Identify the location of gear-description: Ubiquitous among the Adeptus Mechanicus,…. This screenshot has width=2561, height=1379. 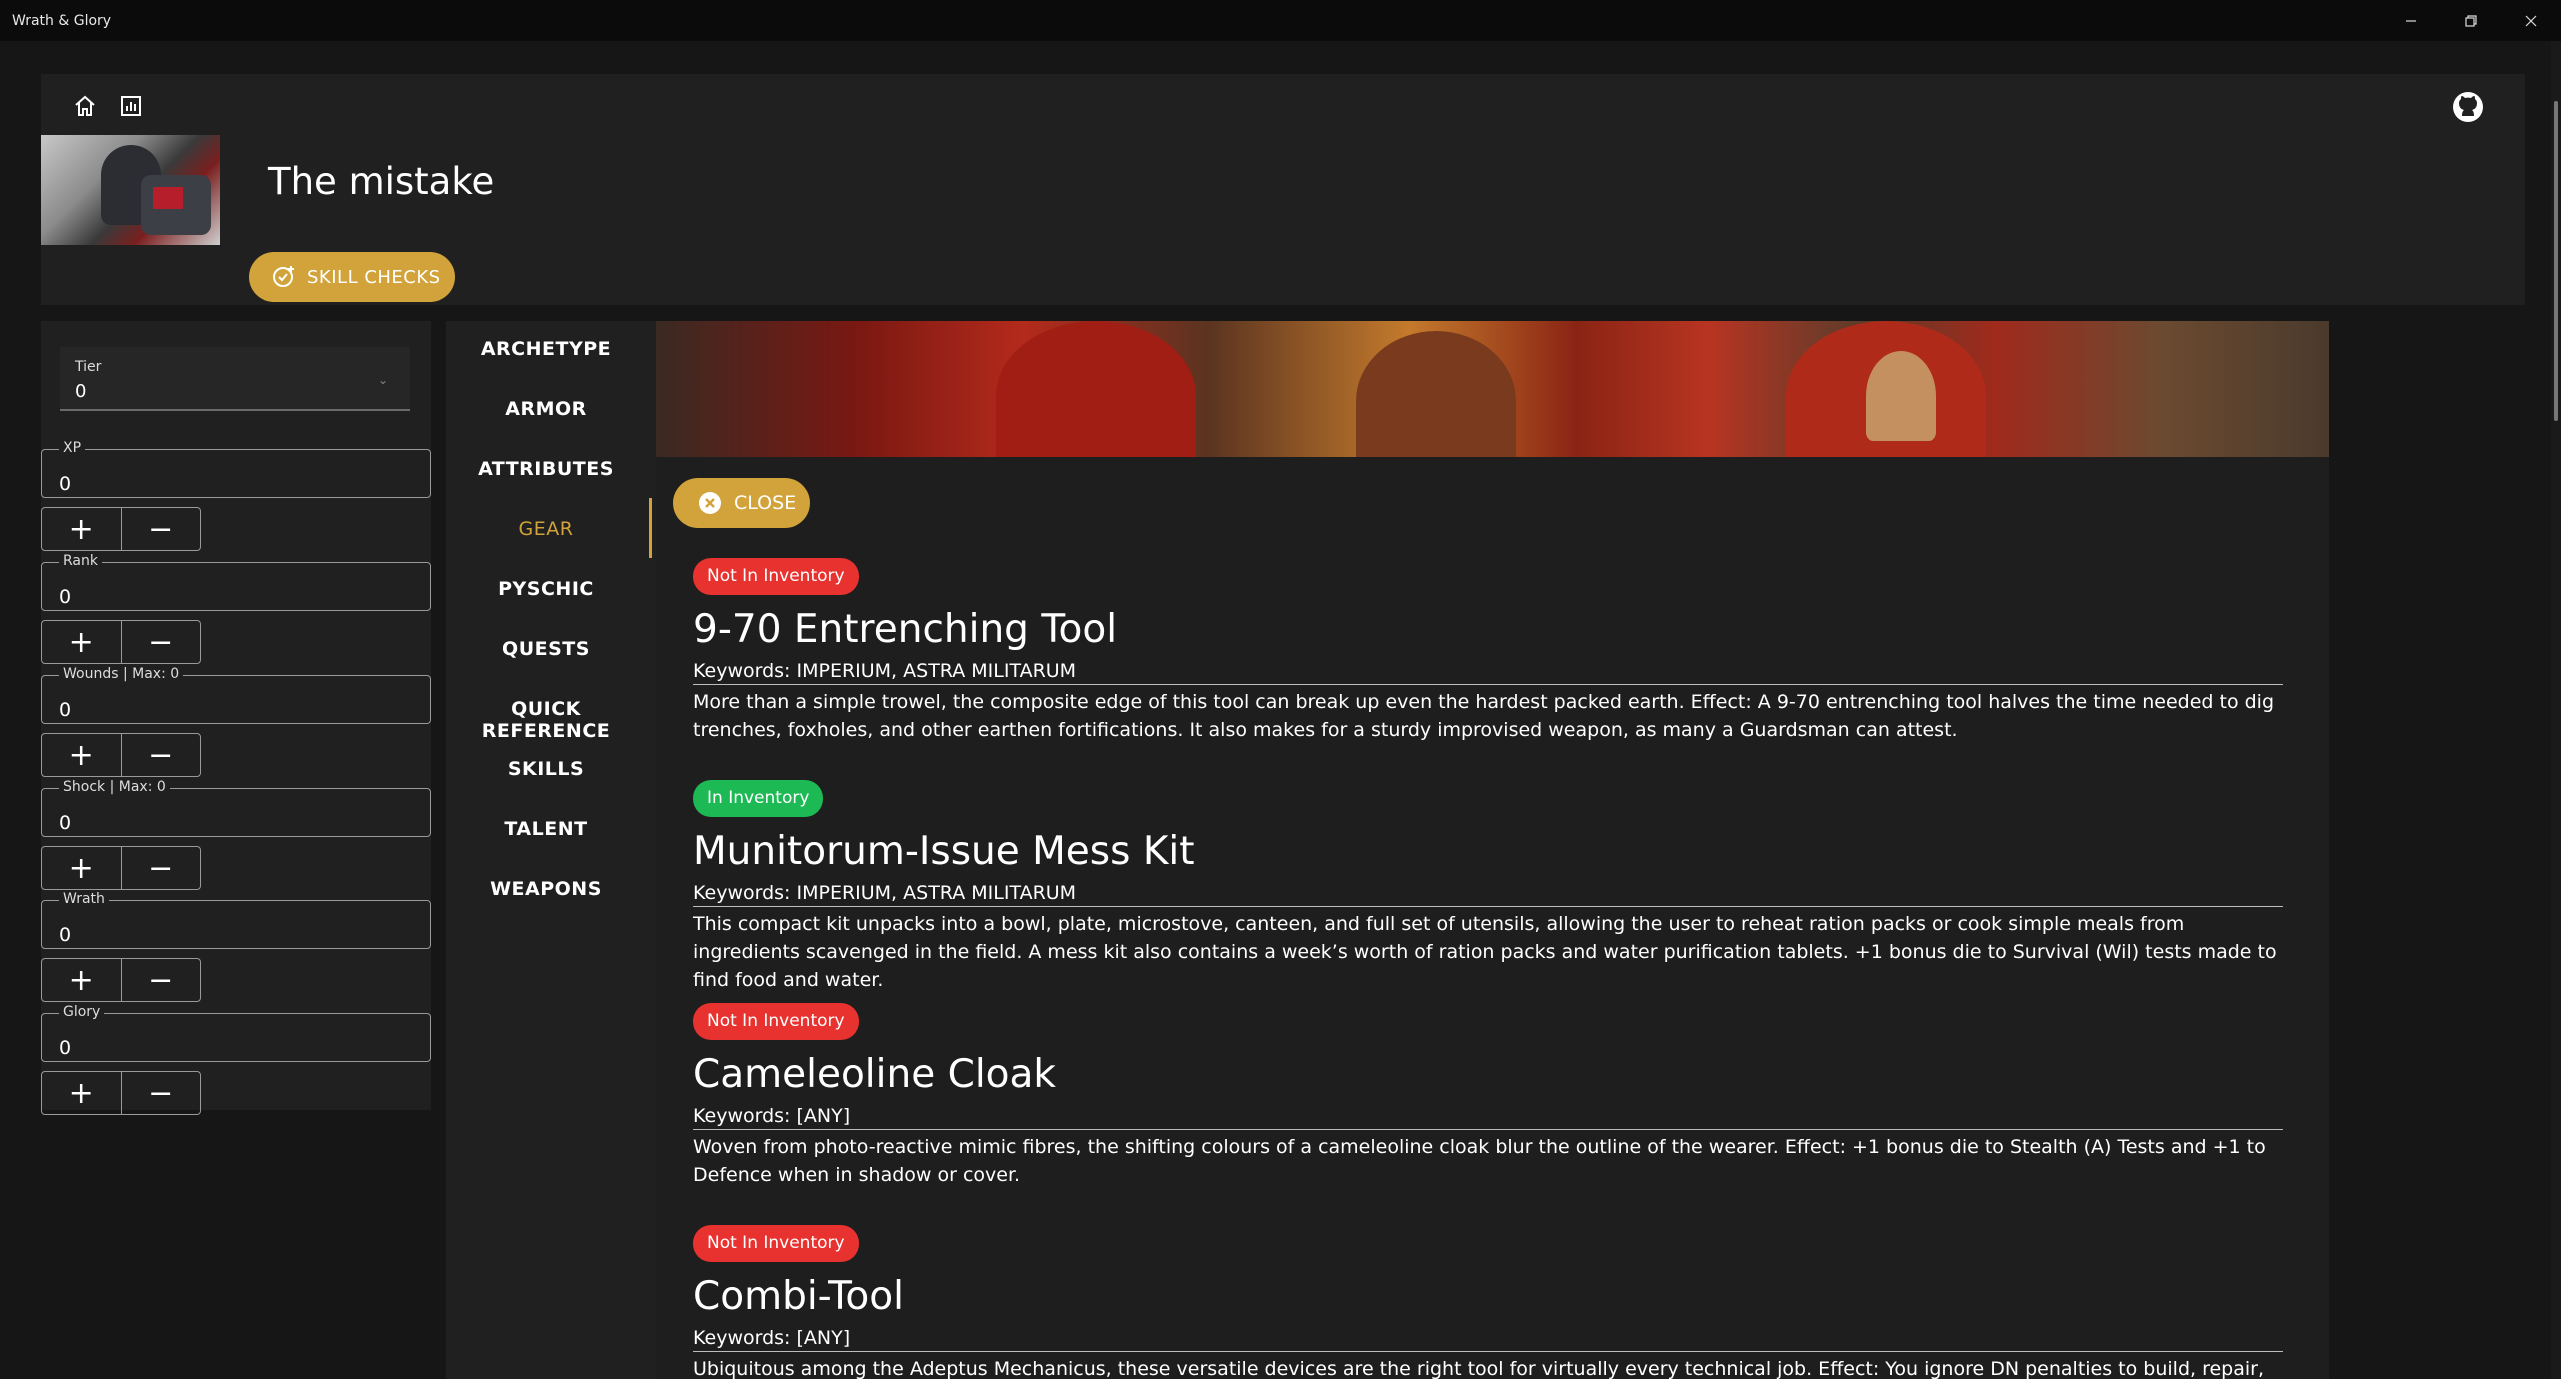
(1479, 1368).